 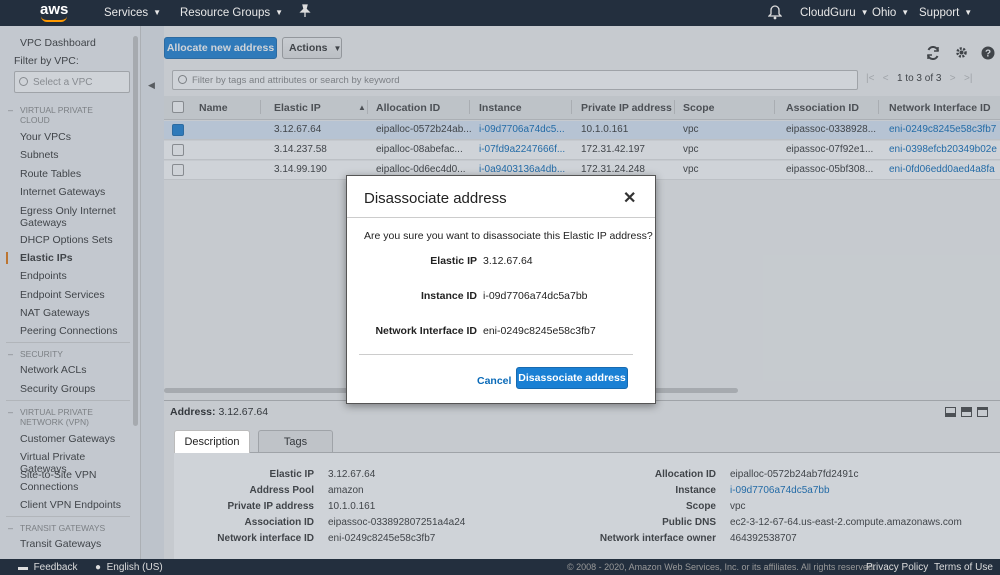 What do you see at coordinates (212, 441) in the screenshot?
I see `tab-description: Description` at bounding box center [212, 441].